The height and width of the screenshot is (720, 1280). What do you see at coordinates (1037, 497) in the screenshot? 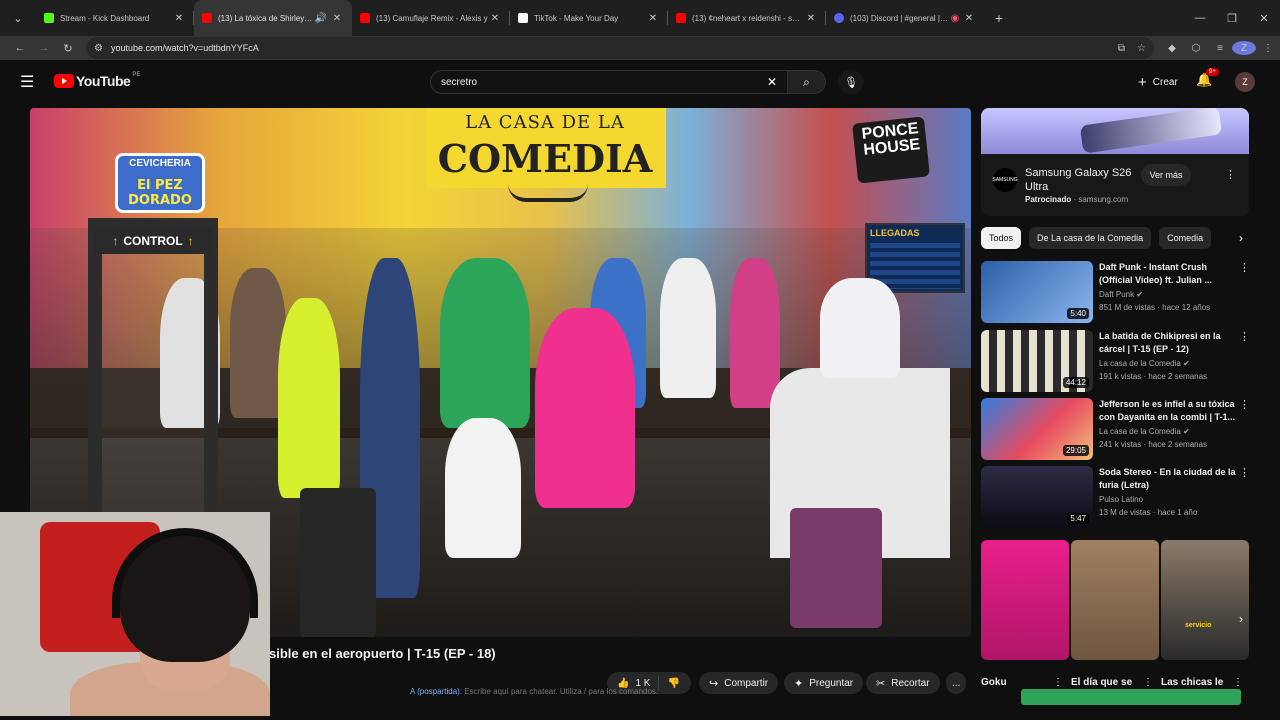
I see `video-thumbnail: 5:47` at bounding box center [1037, 497].